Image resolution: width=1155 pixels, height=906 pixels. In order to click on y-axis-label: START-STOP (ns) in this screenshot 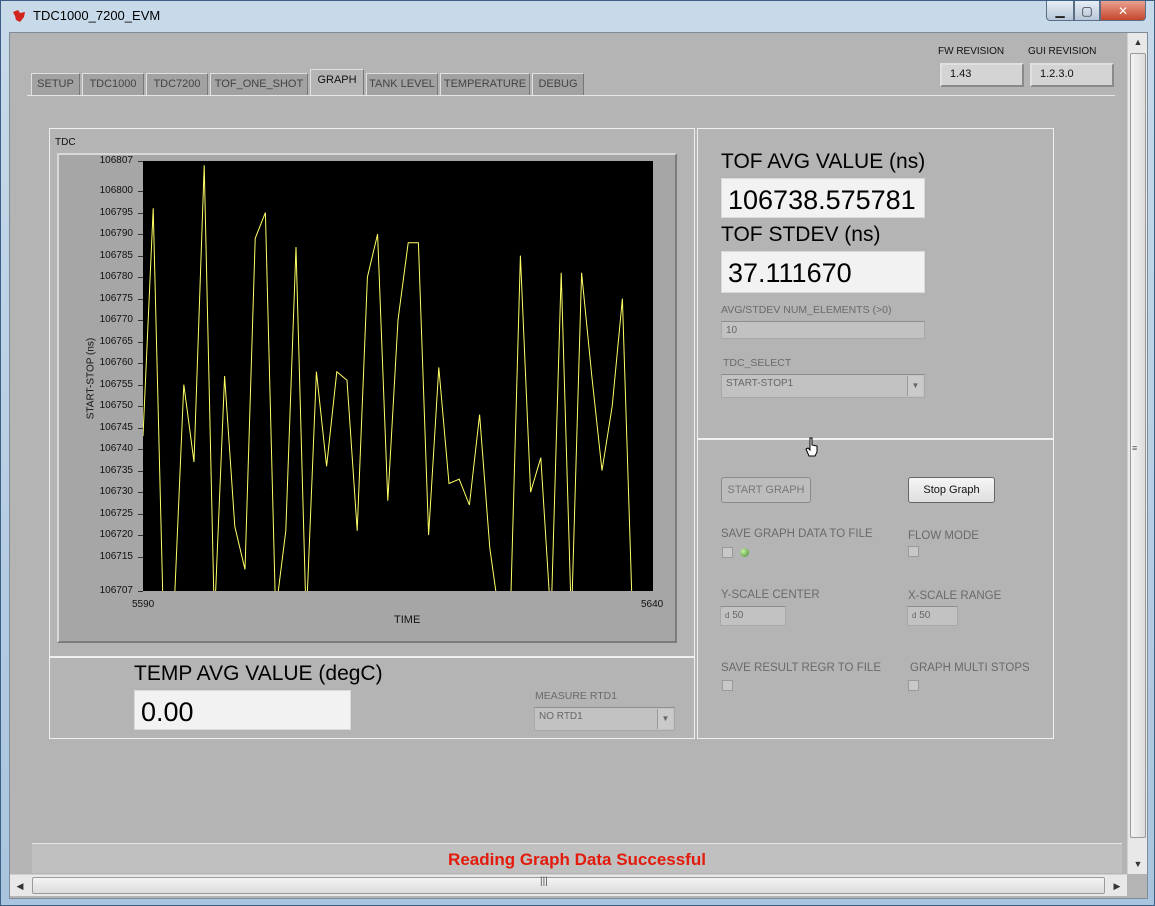, I will do `click(91, 378)`.